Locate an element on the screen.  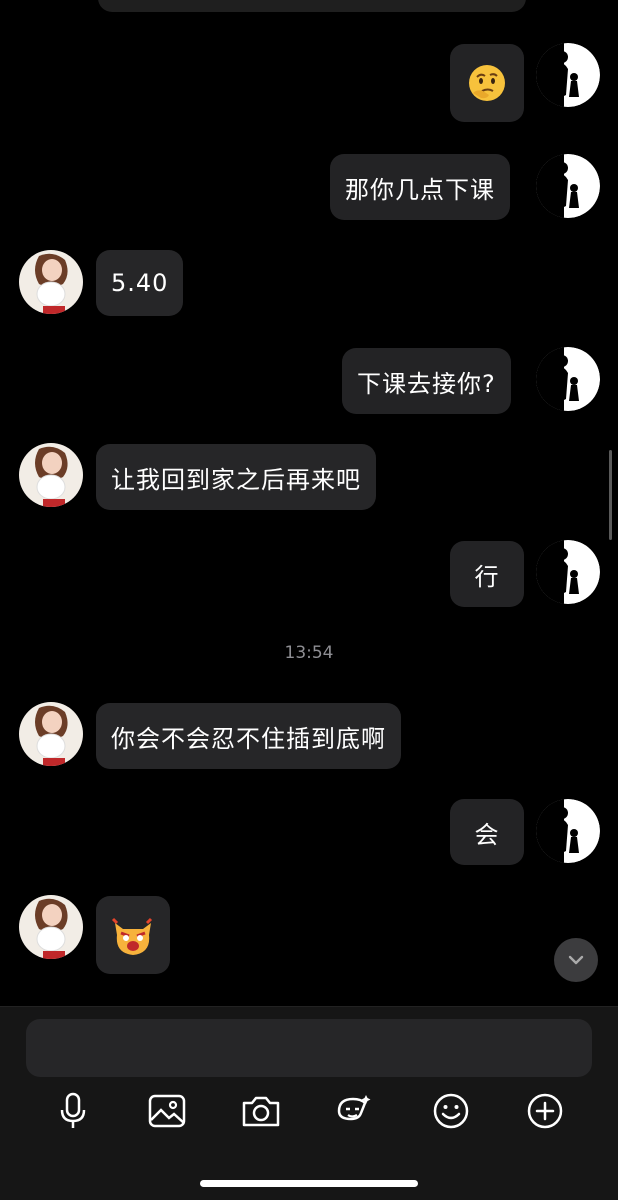
angry-cat-emoji is located at coordinates (132, 936).